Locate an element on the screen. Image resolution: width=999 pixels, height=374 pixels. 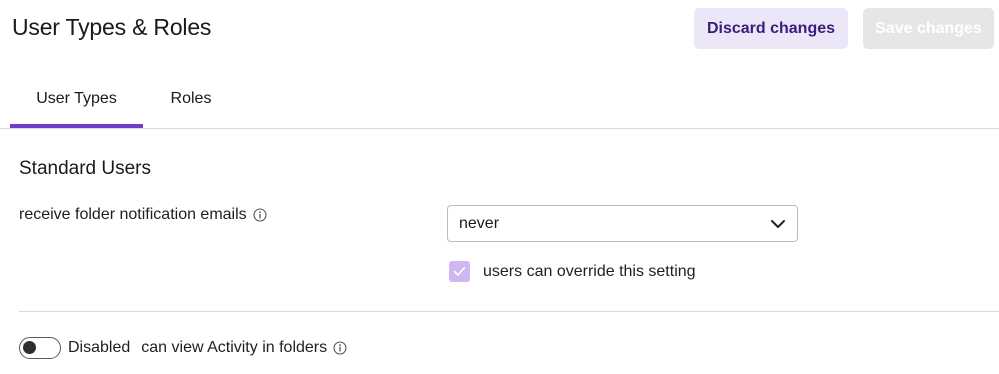
section-title: Standard Users is located at coordinates (85, 168).